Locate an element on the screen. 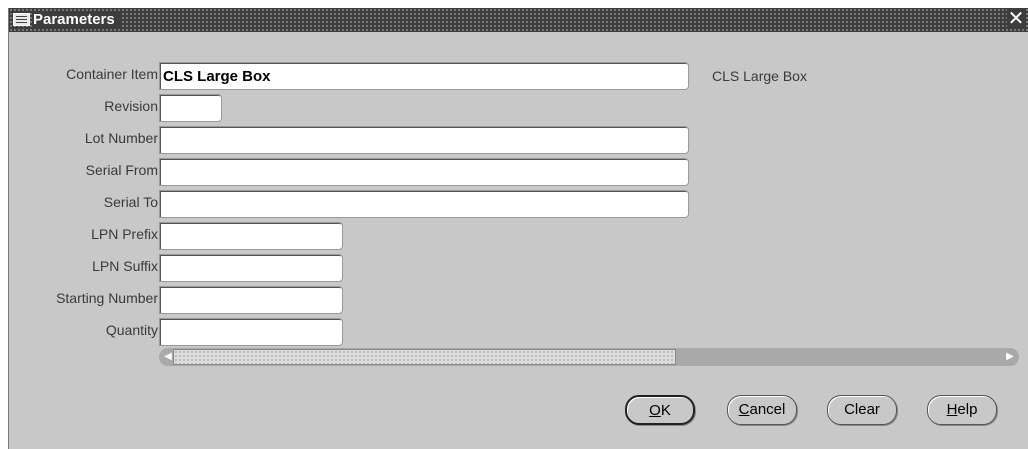  help-label-rest: elp is located at coordinates (967, 409).